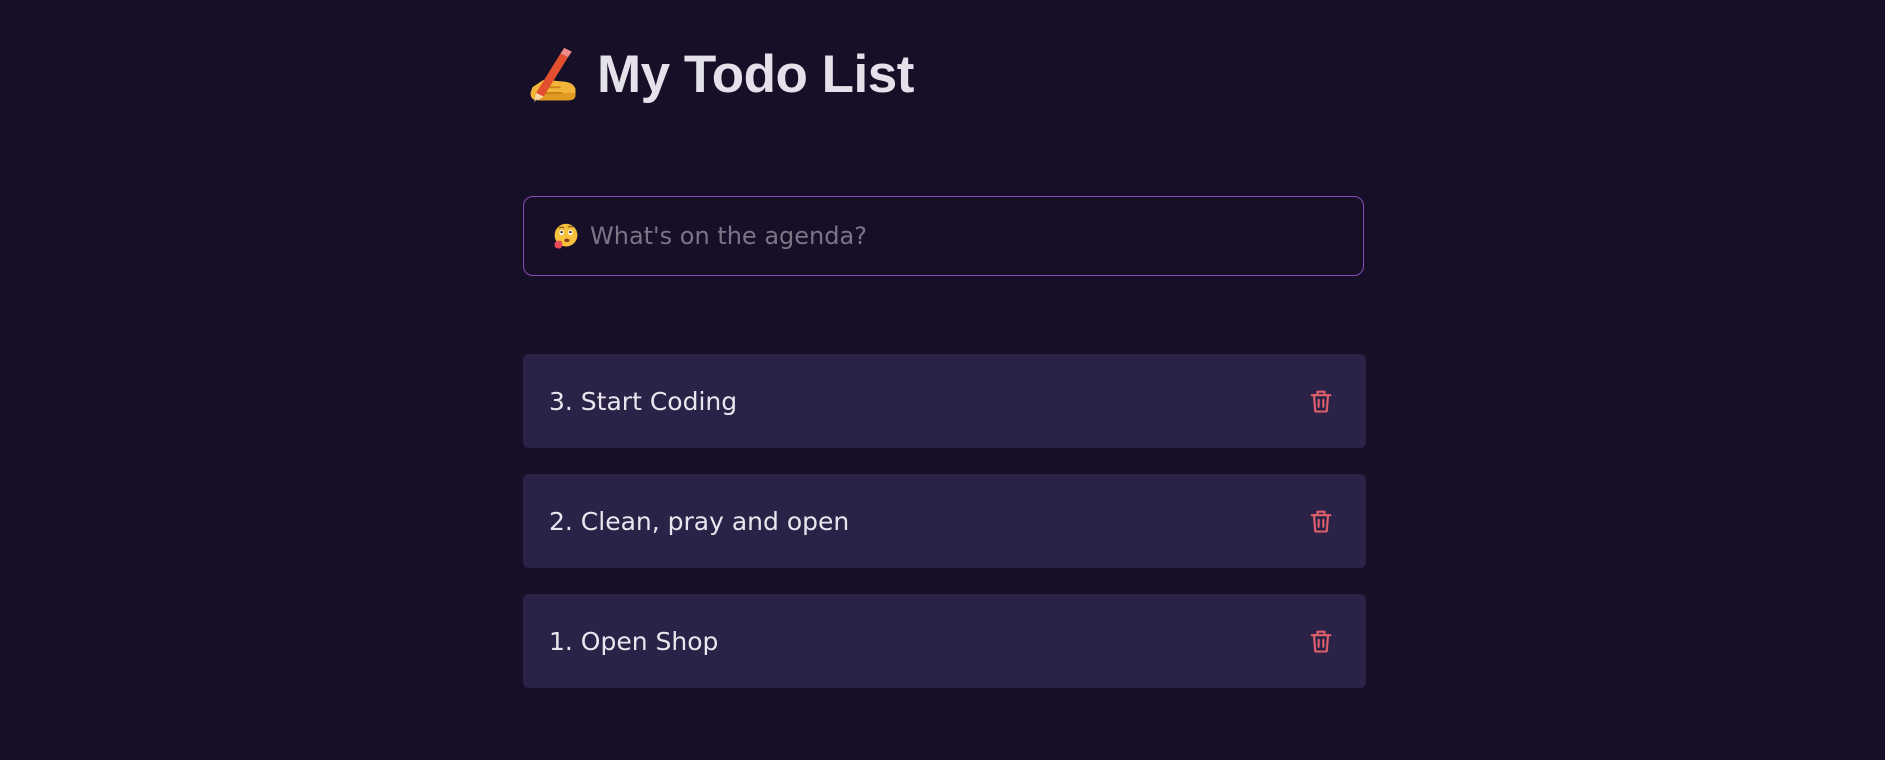 The image size is (1885, 760). I want to click on page-title: My Todo List, so click(755, 74).